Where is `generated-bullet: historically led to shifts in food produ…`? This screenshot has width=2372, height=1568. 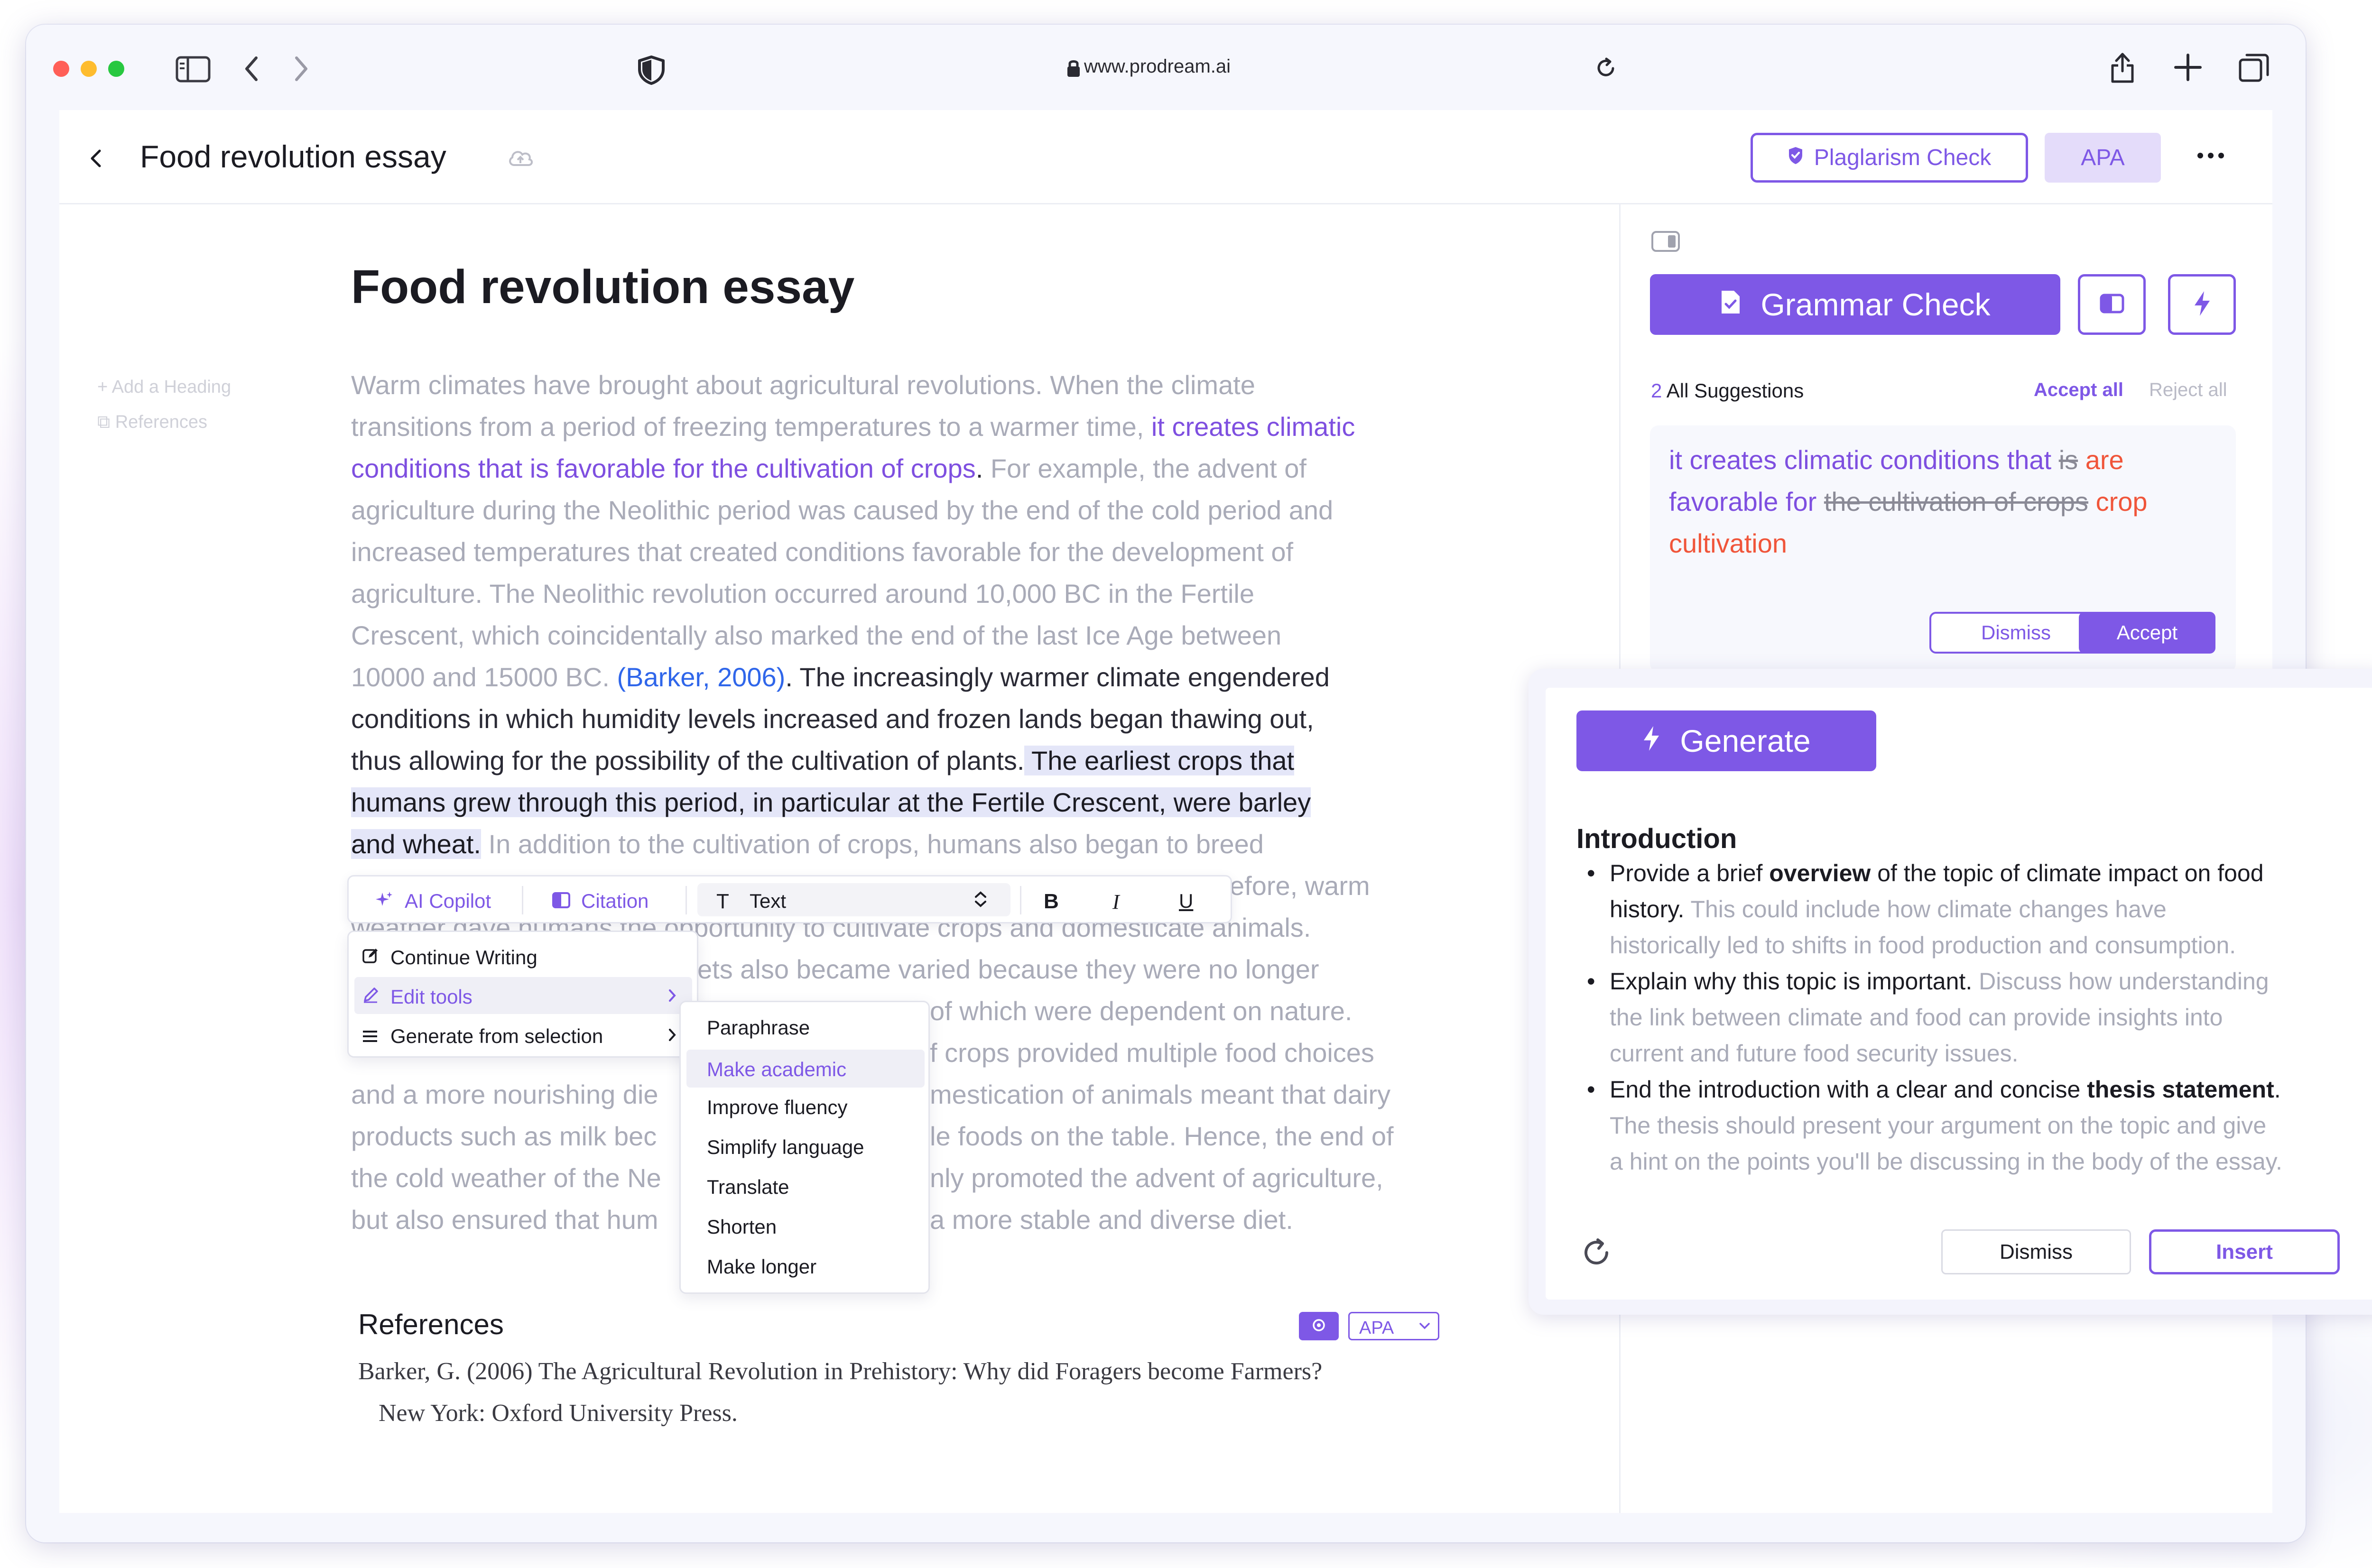
generated-bullet: historically led to shifts in food produ… is located at coordinates (1923, 945).